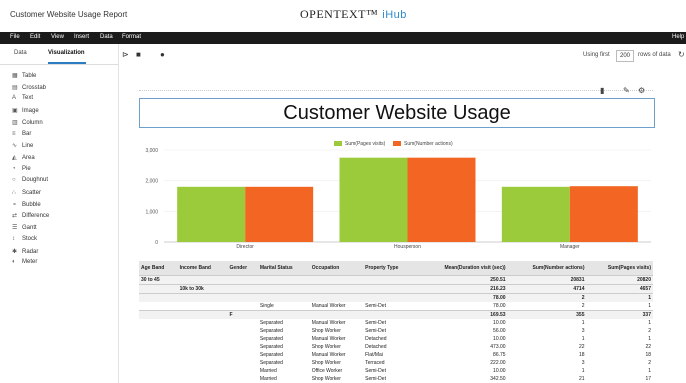 This screenshot has width=686, height=383. Describe the element at coordinates (648, 347) in the screenshot. I see `table-cell: 22` at that location.